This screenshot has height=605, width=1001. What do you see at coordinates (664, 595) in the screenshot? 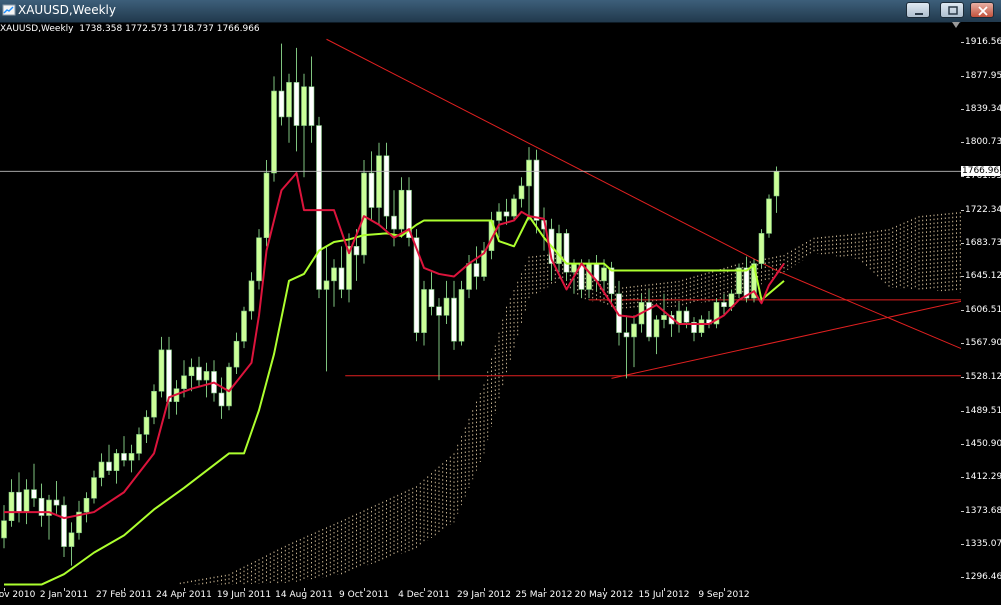
I see `time-tick-label: 15 Jul 2012` at bounding box center [664, 595].